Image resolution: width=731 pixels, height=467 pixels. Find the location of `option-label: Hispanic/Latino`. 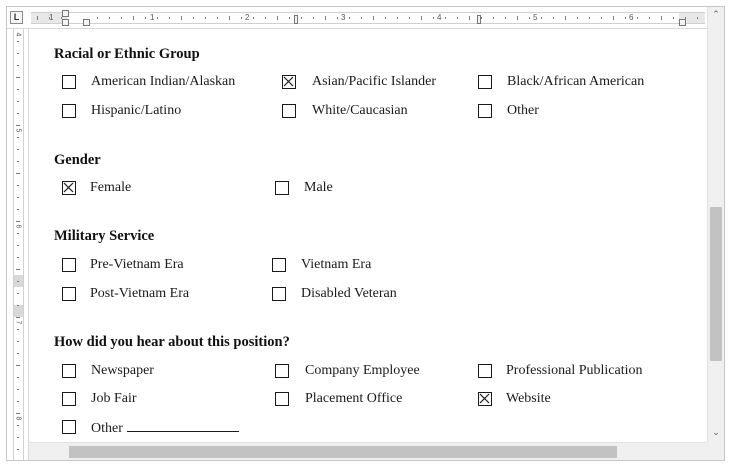

option-label: Hispanic/Latino is located at coordinates (136, 110).